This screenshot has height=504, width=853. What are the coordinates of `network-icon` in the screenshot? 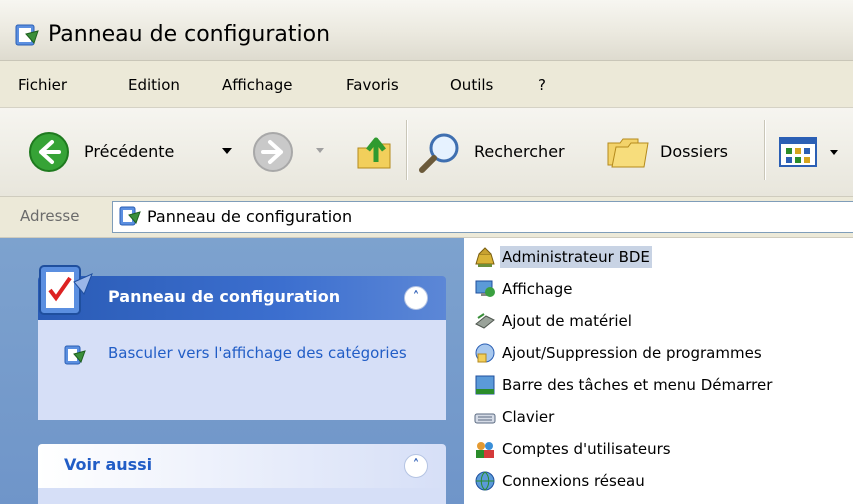 It's located at (485, 481).